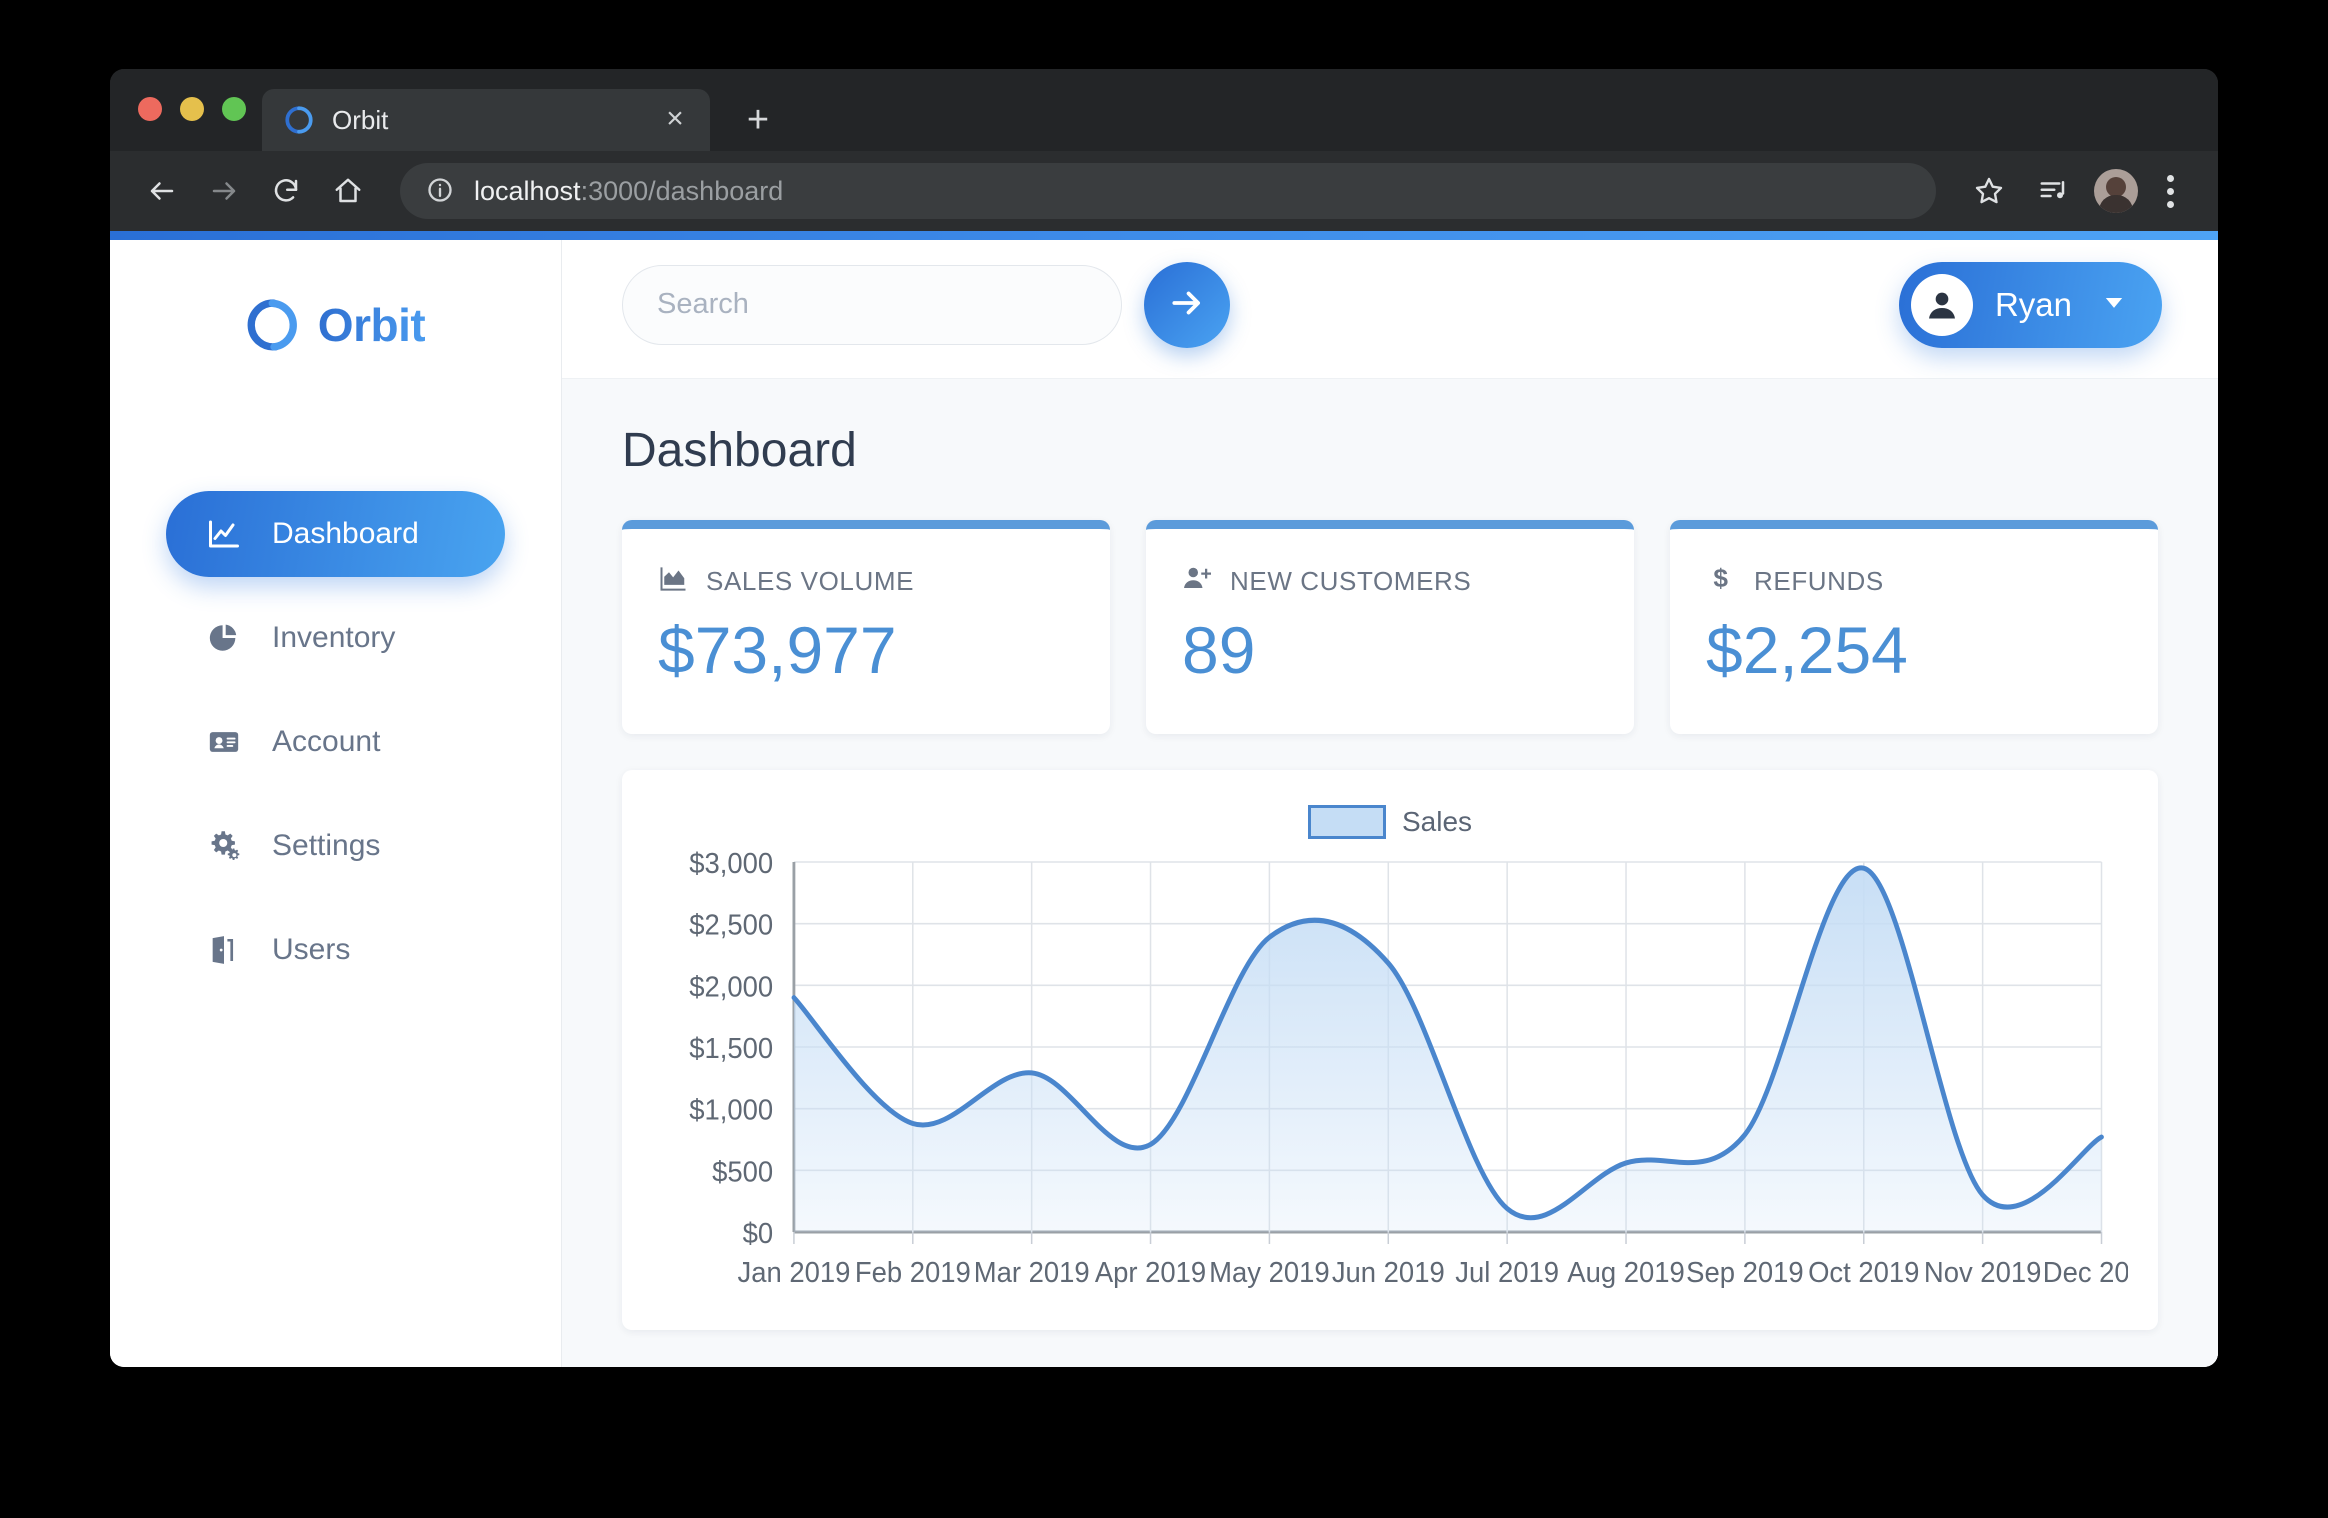 This screenshot has height=1518, width=2328. I want to click on legend-swatch, so click(1346, 822).